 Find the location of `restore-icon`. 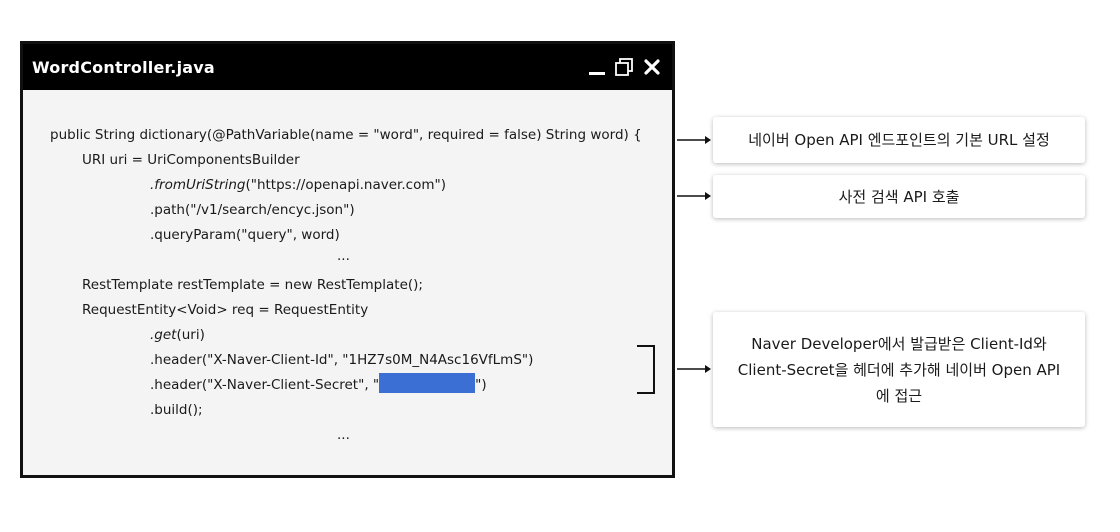

restore-icon is located at coordinates (624, 67).